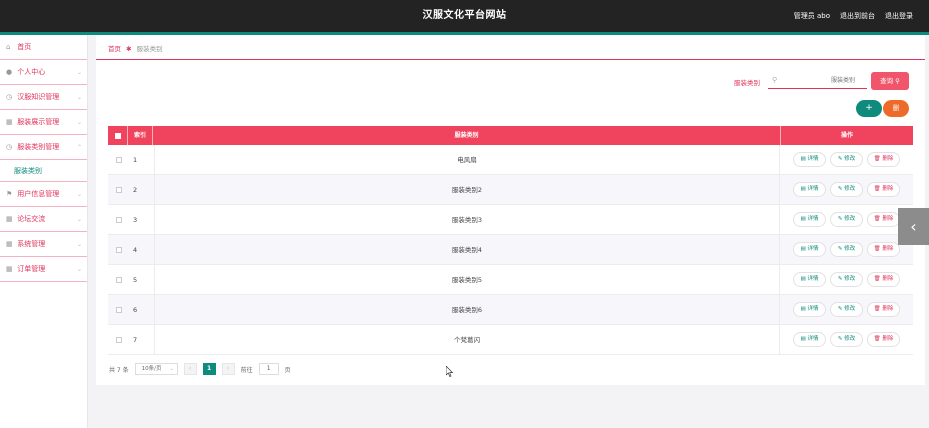  I want to click on table-row: 3 服装类别3 ▤ 详情 ✎ 修改 🗑 删除, so click(510, 220).